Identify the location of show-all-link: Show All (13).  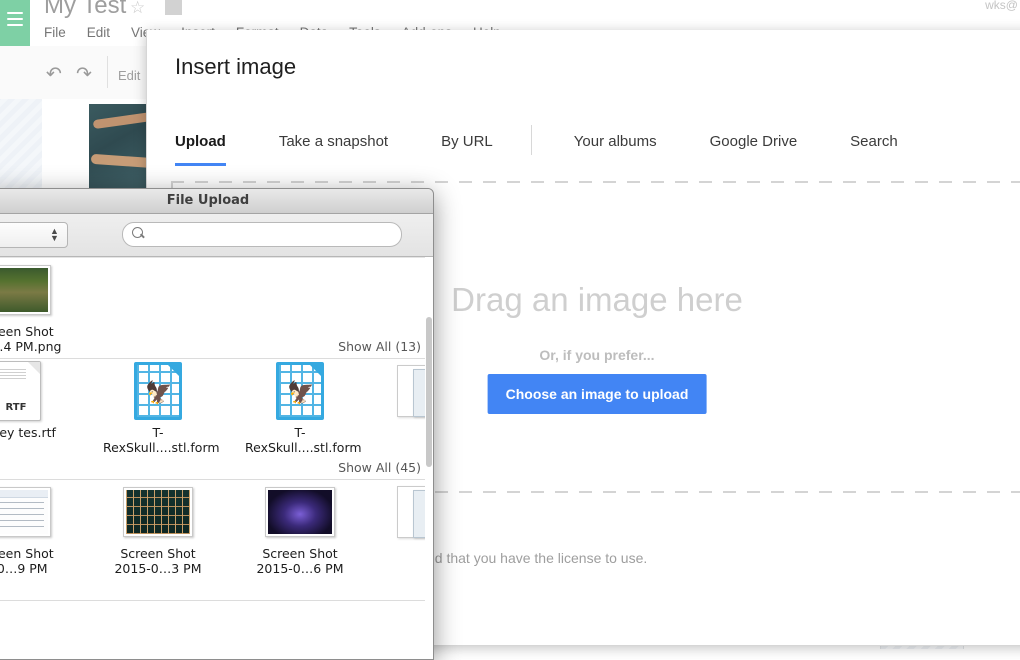
(379, 346).